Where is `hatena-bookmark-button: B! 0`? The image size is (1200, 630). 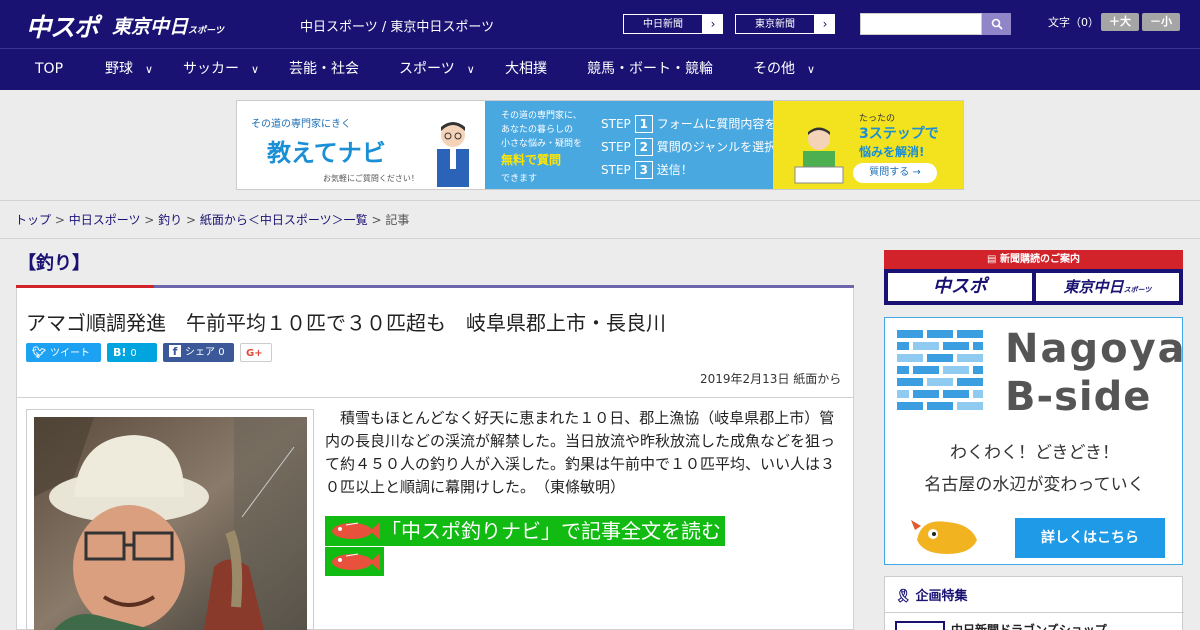 hatena-bookmark-button: B! 0 is located at coordinates (132, 352).